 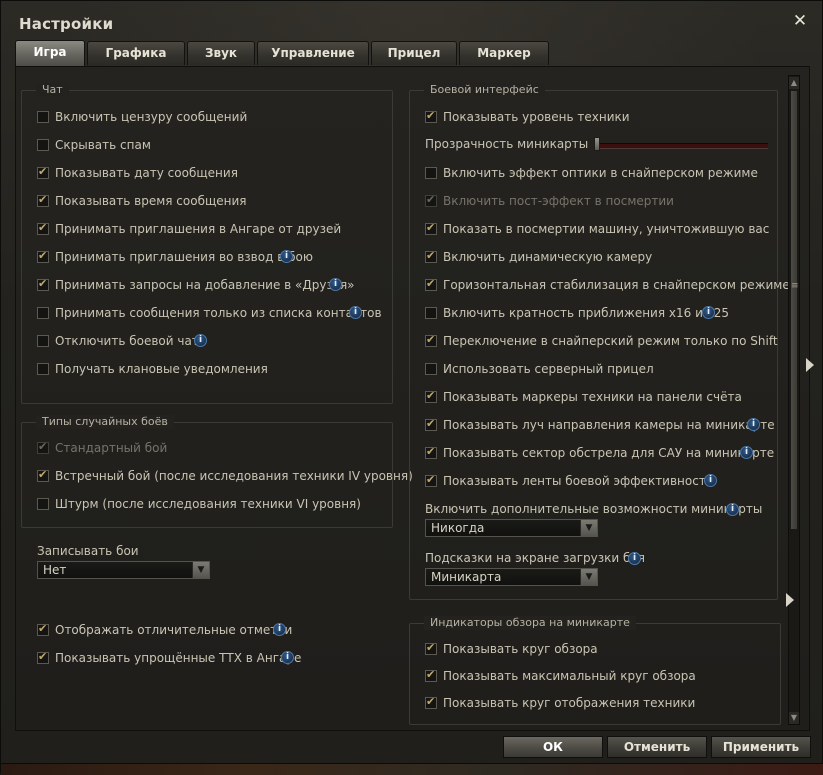 What do you see at coordinates (174, 630) in the screenshot?
I see `checkbox-label: Отображать отличительные отметки` at bounding box center [174, 630].